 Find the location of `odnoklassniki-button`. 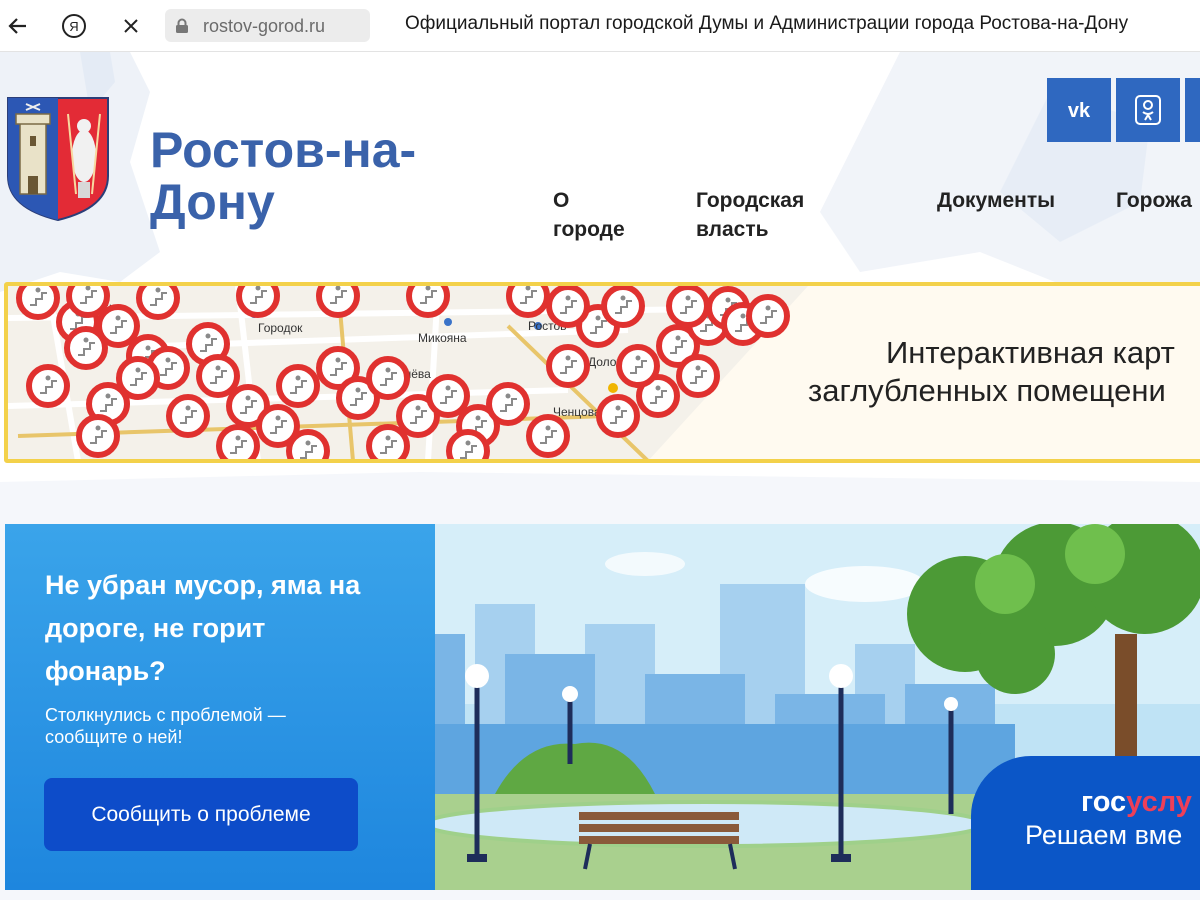

odnoklassniki-button is located at coordinates (1148, 110).